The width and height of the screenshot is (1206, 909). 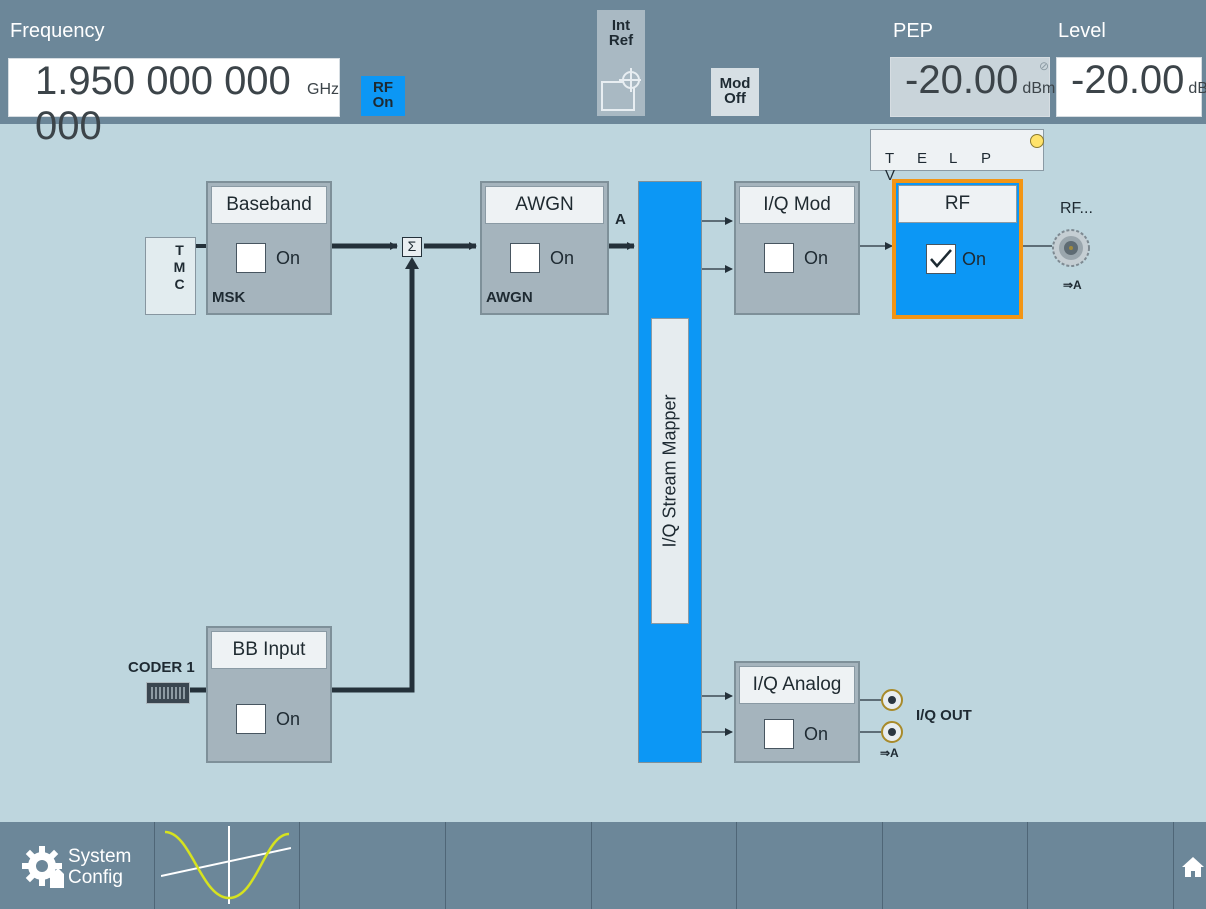 What do you see at coordinates (1082, 31) in the screenshot?
I see `level-label: Level` at bounding box center [1082, 31].